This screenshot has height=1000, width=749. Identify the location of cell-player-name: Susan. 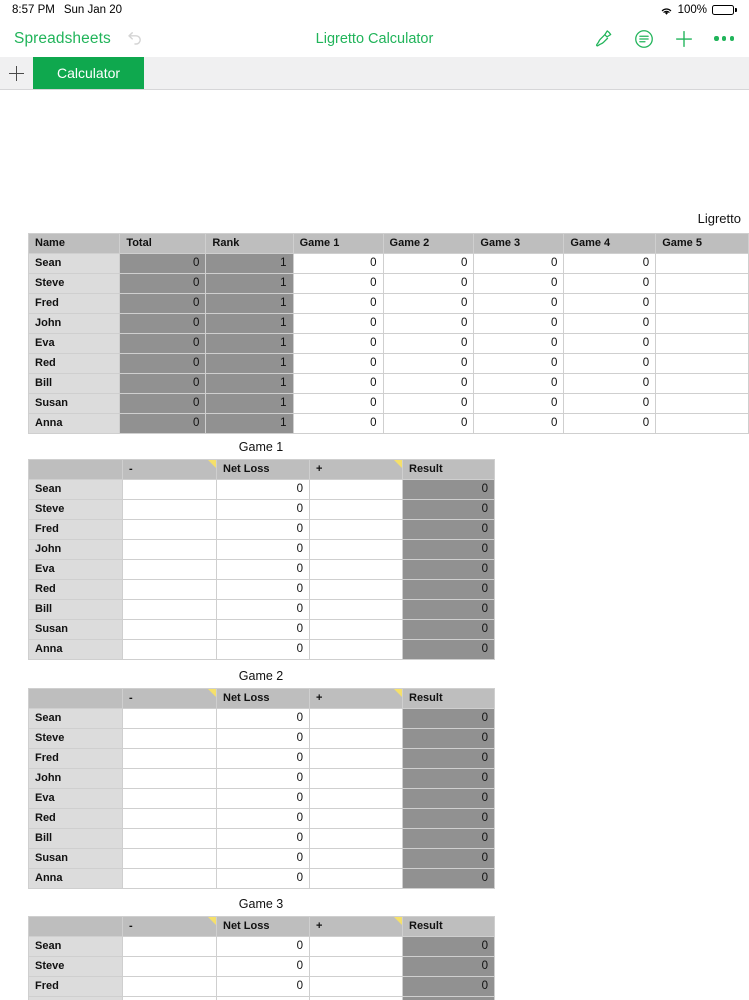
(75, 858).